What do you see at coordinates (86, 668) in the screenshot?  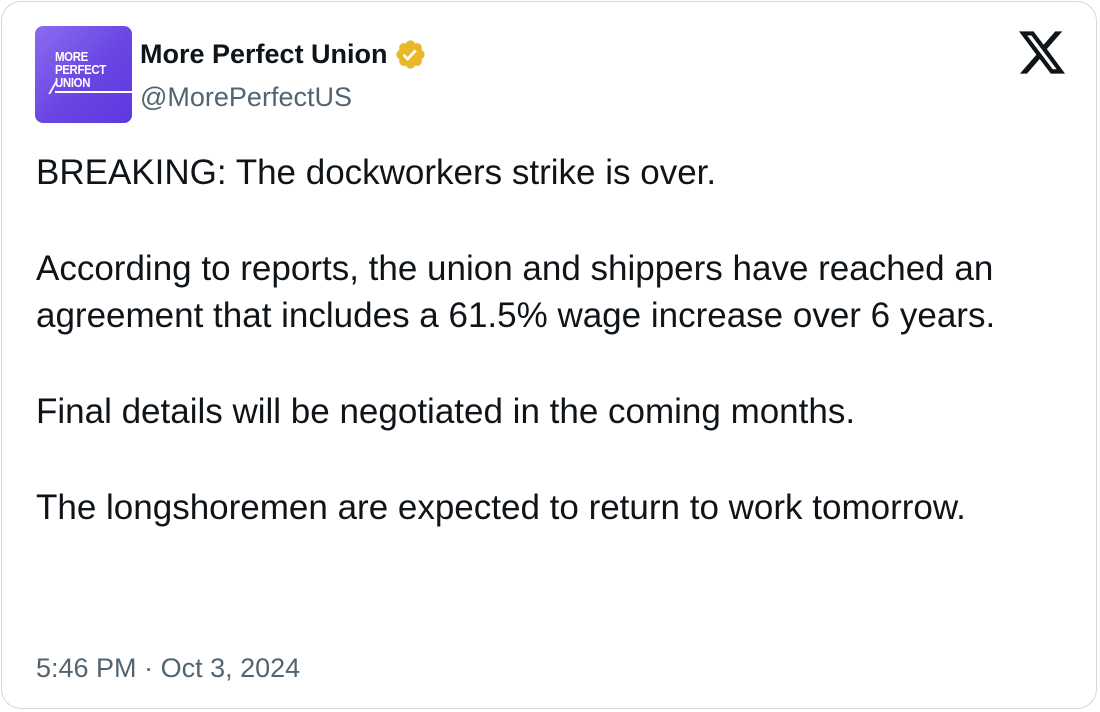 I see `tweet-time: 5:46 PM` at bounding box center [86, 668].